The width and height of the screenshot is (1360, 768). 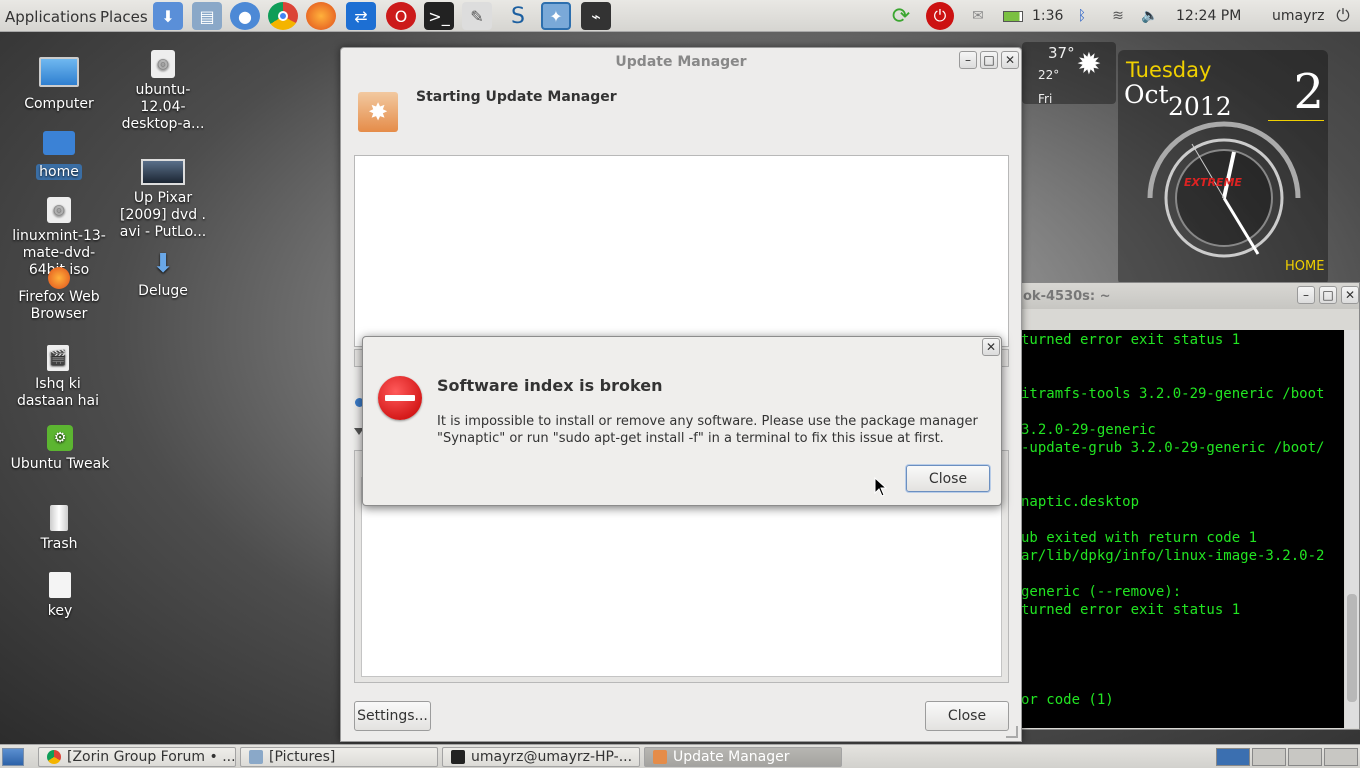 What do you see at coordinates (163, 64) in the screenshot?
I see `disc-image-icon: ◎` at bounding box center [163, 64].